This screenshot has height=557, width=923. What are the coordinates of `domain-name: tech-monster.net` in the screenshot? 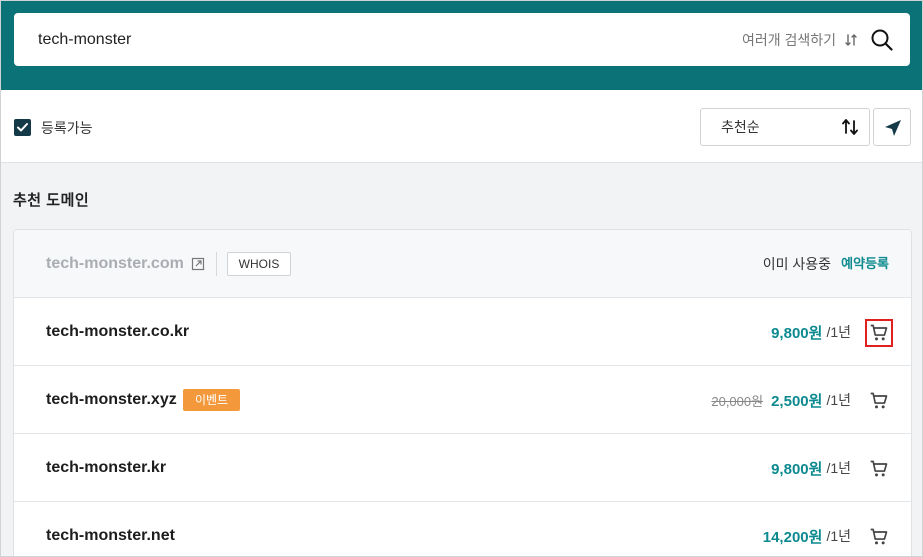 It's located at (110, 535).